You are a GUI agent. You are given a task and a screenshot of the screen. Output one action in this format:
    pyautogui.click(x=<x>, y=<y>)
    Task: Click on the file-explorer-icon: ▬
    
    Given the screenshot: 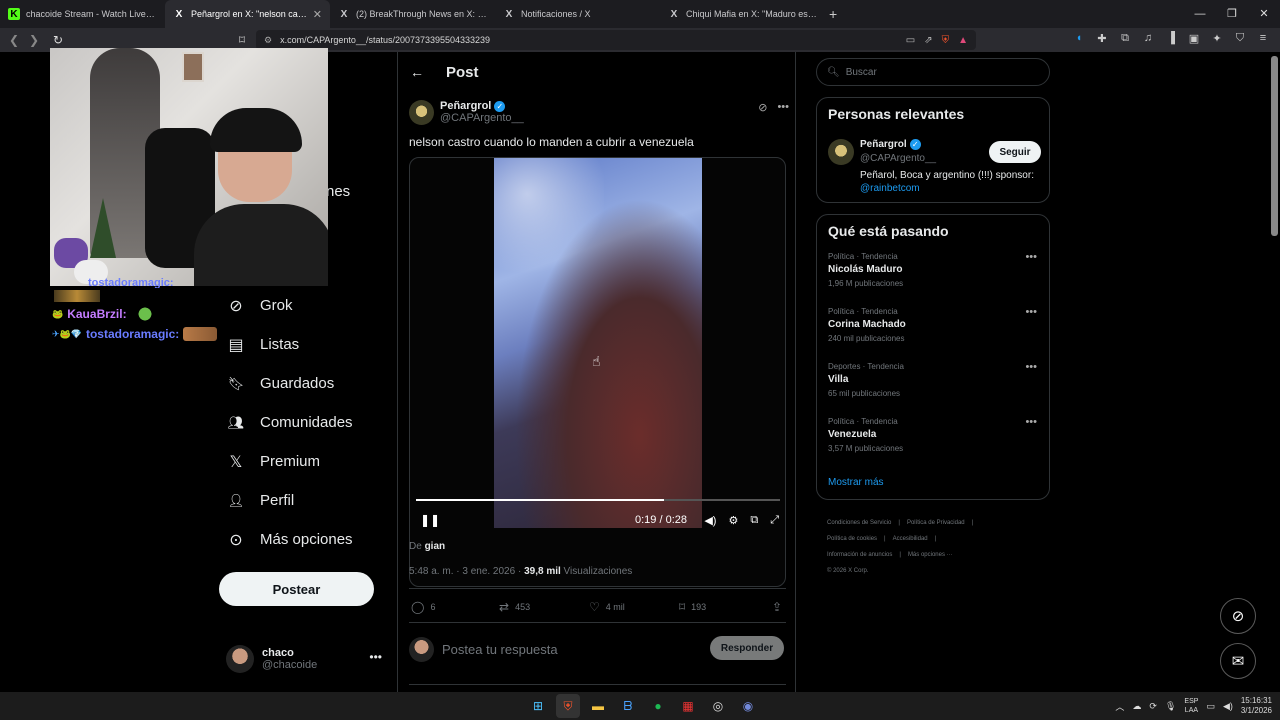 What is the action you would take?
    pyautogui.click(x=598, y=706)
    